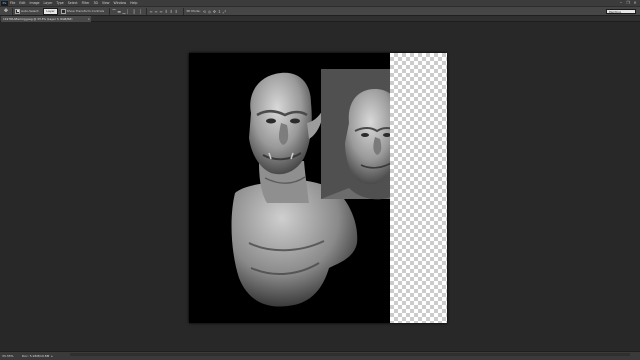 This screenshot has height=360, width=640. What do you see at coordinates (52, 356) in the screenshot?
I see `status-menu-arrow: ▸` at bounding box center [52, 356].